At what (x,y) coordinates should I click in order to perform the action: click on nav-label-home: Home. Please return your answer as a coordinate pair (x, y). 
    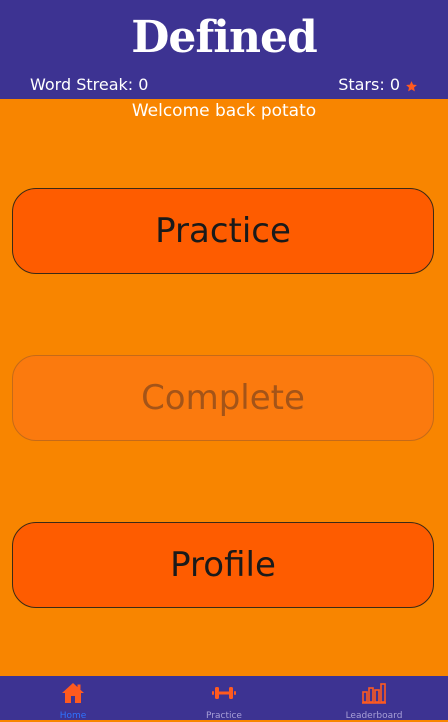
    Looking at the image, I should click on (73, 716).